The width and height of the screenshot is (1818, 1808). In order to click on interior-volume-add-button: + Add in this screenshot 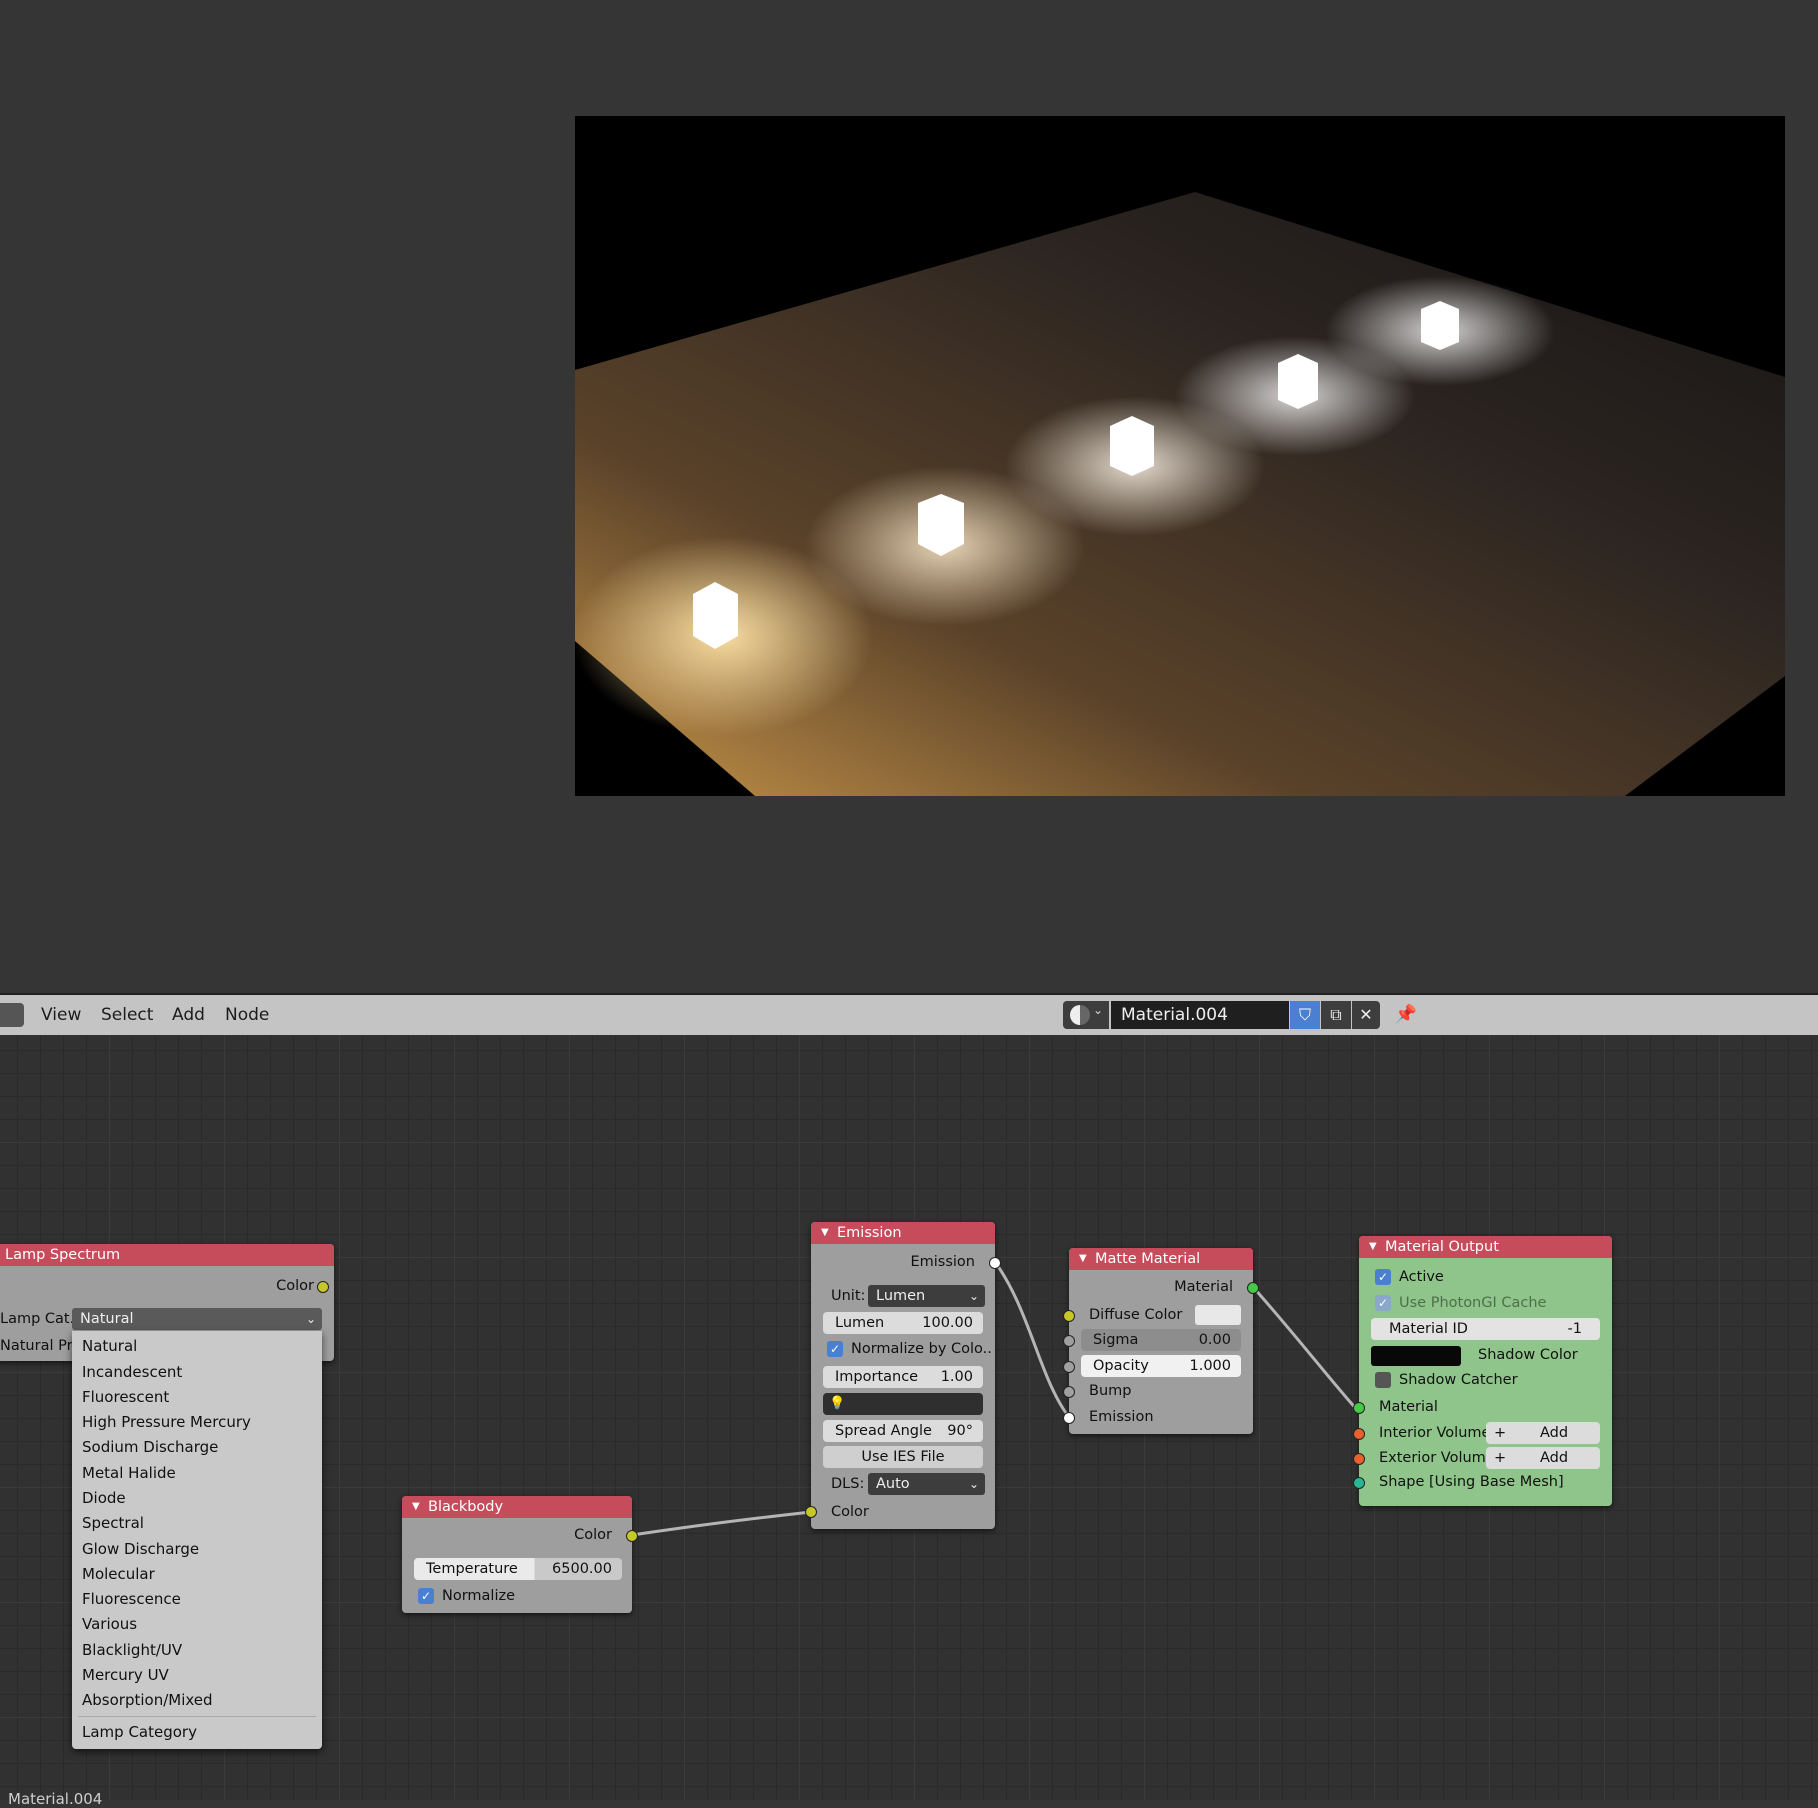, I will do `click(1543, 1433)`.